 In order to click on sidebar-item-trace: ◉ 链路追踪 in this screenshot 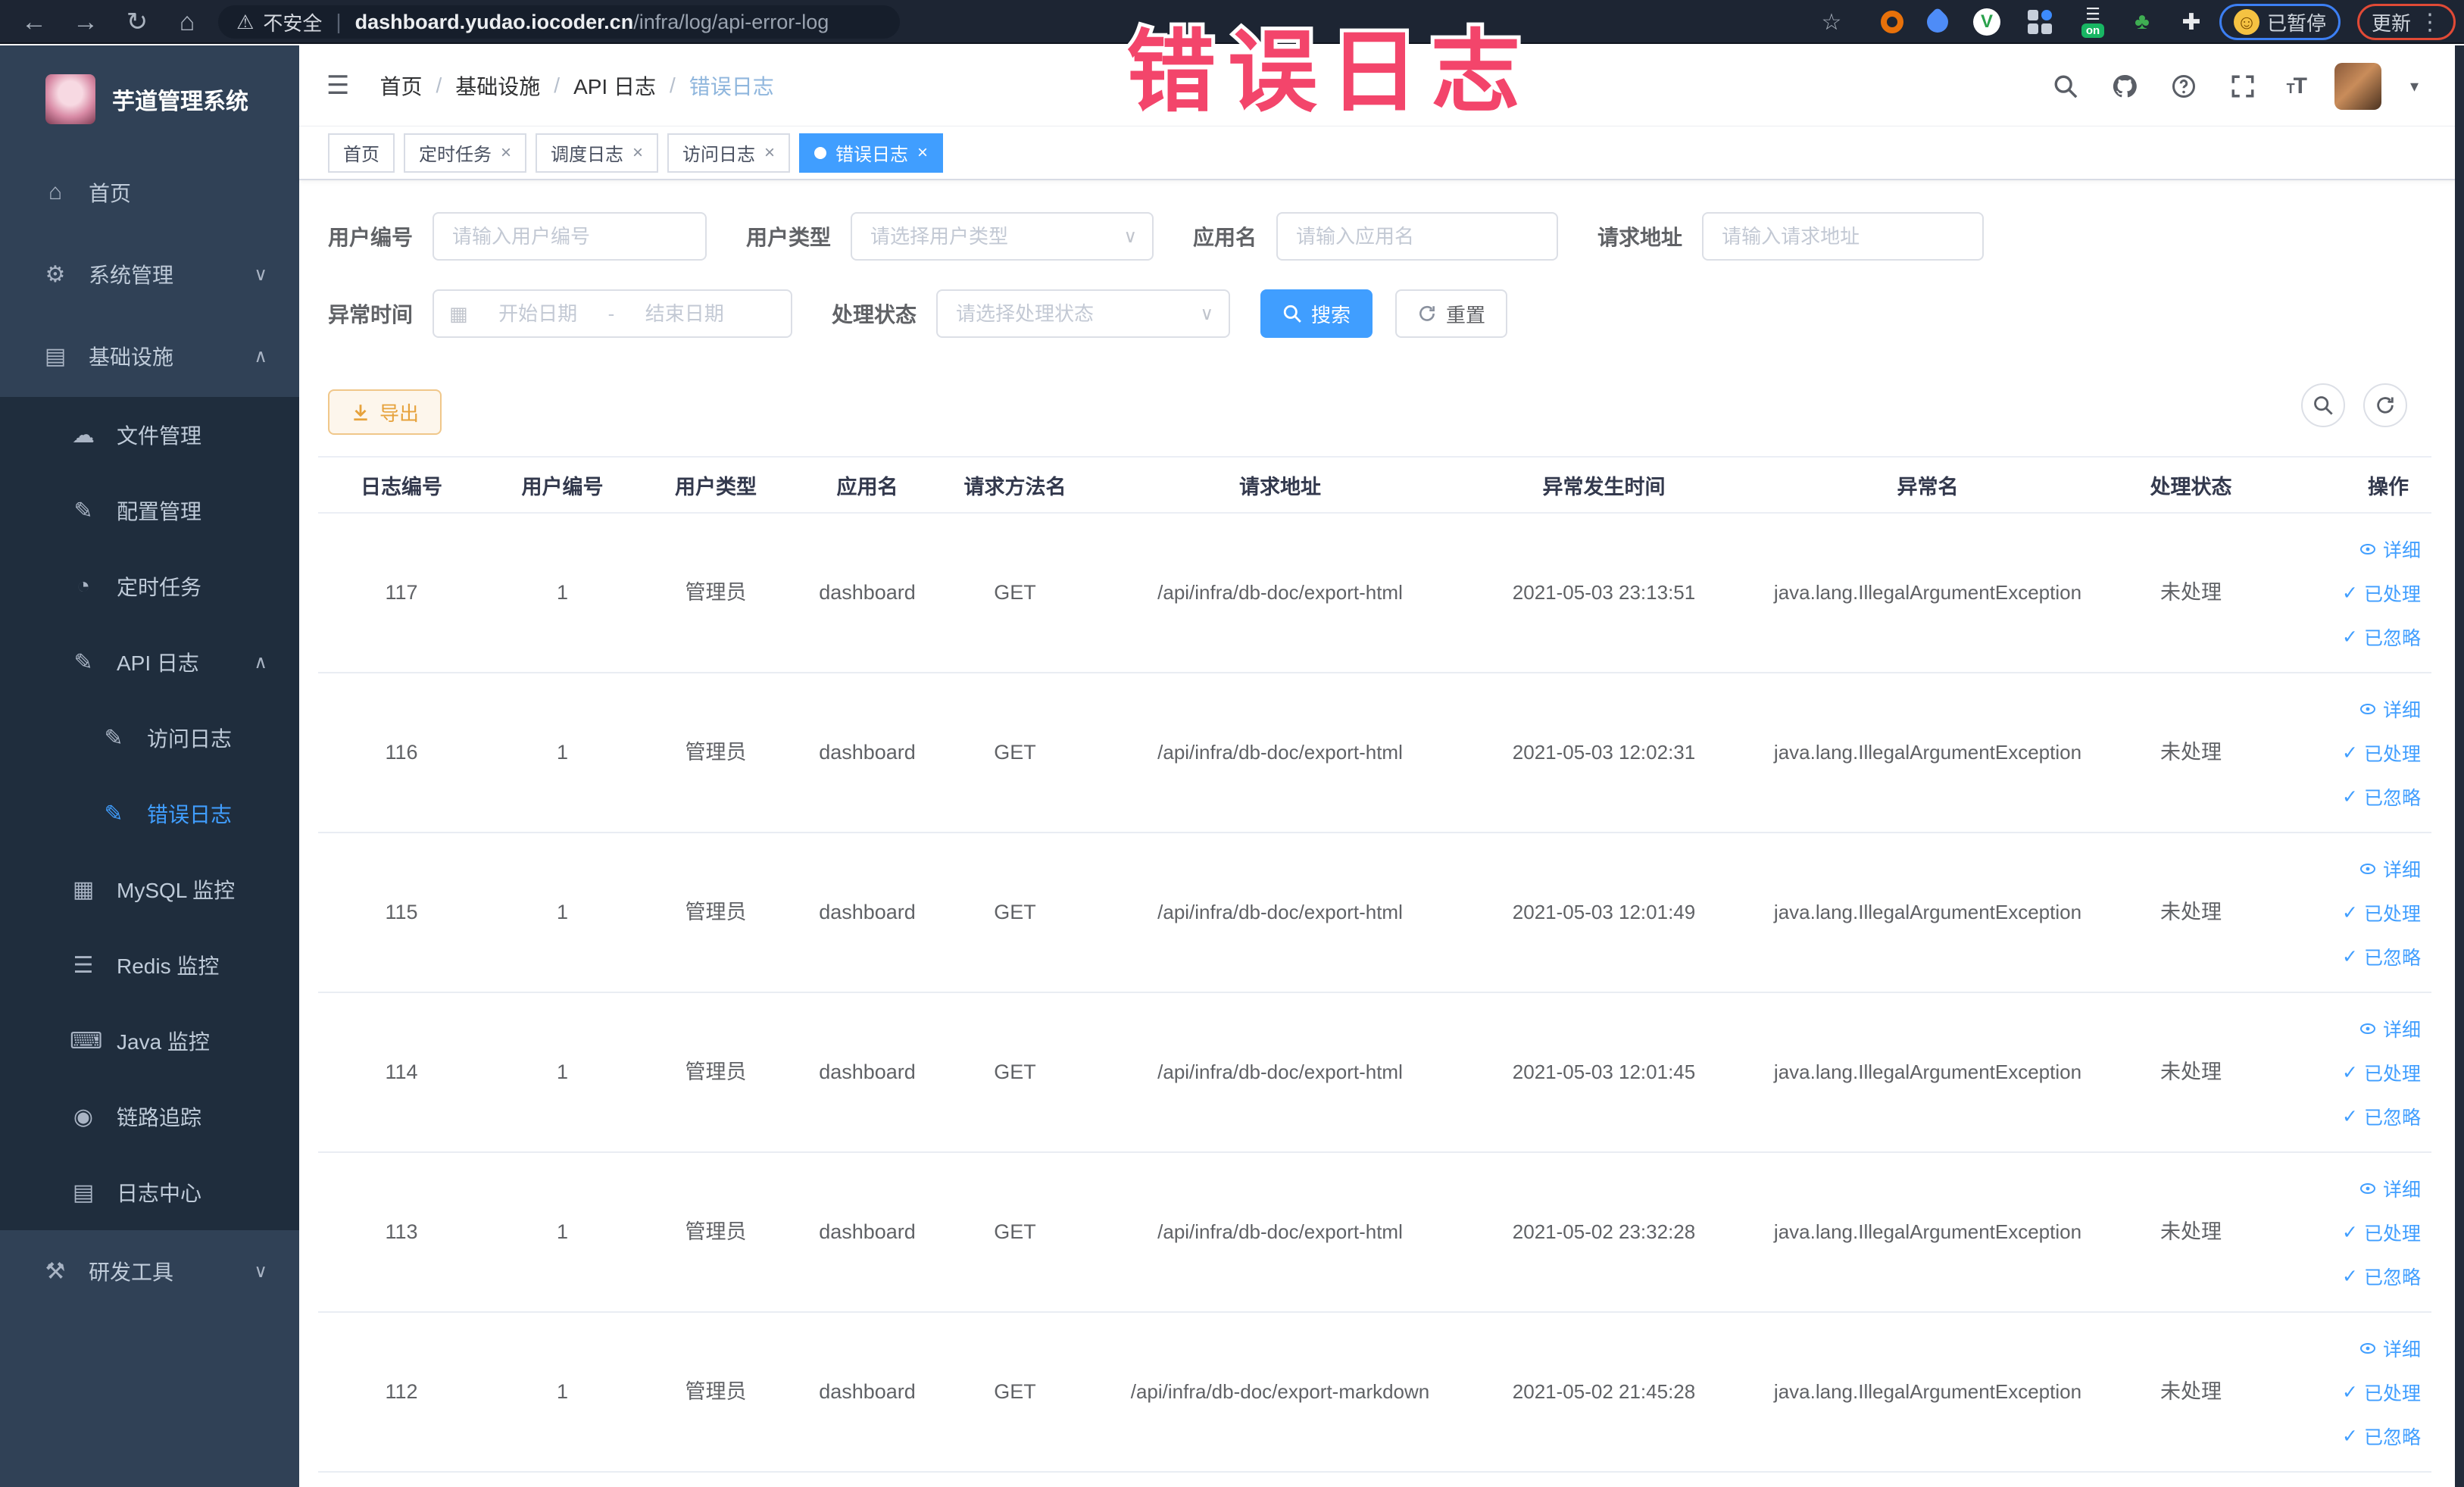, I will do `click(149, 1116)`.